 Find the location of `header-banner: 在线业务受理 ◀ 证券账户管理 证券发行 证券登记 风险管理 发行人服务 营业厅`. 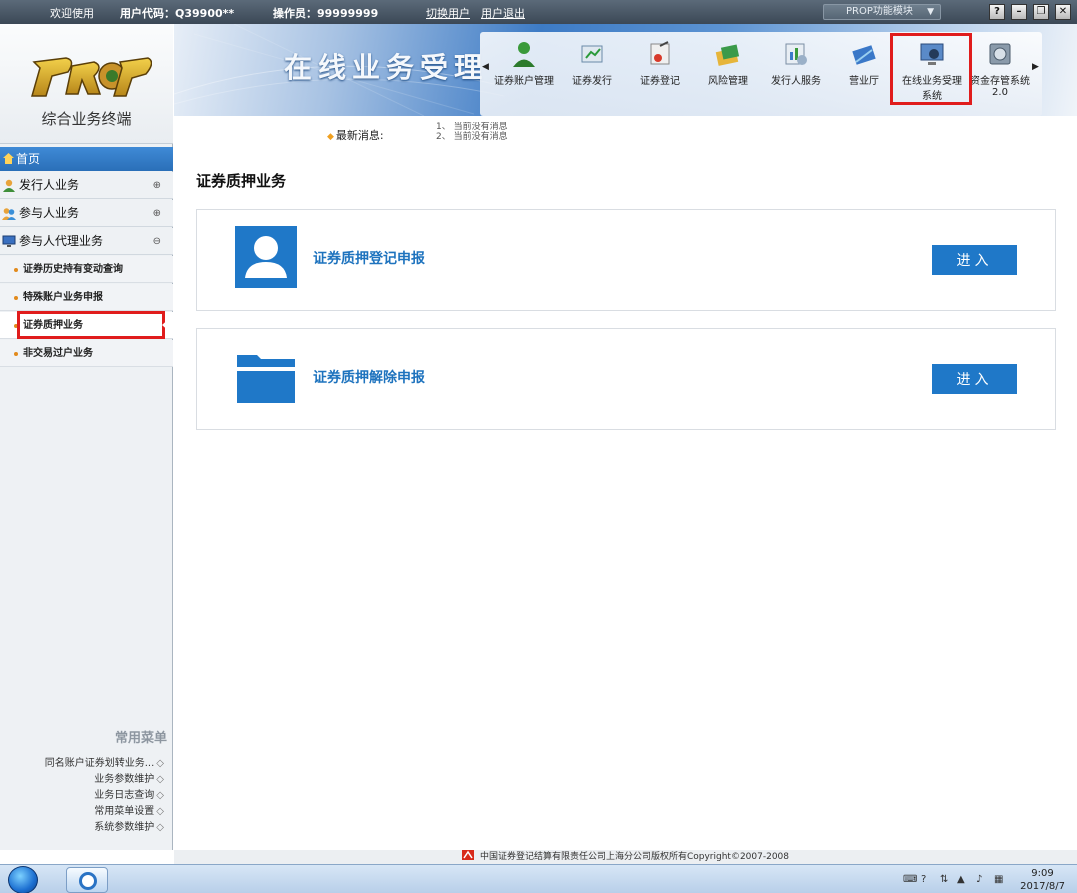

header-banner: 在线业务受理 ◀ 证券账户管理 证券发行 证券登记 风险管理 发行人服务 营业厅 is located at coordinates (625, 70).